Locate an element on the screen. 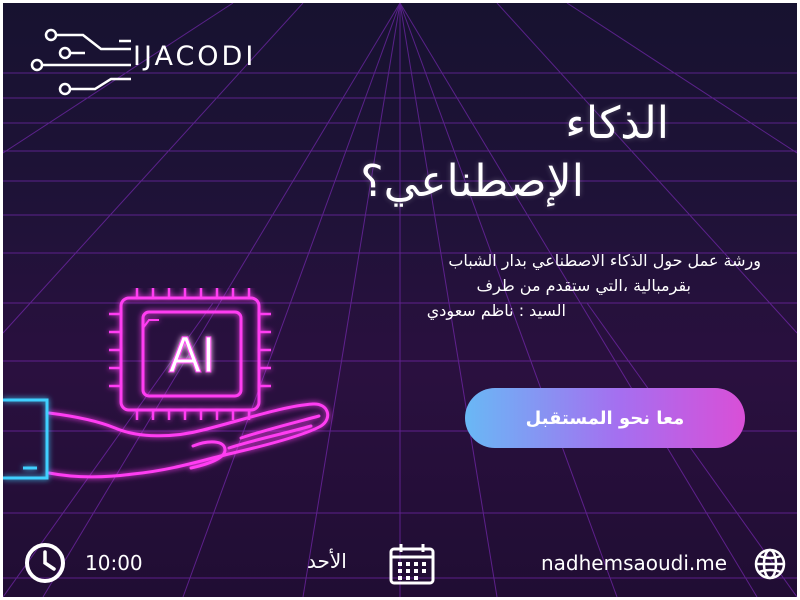 Image resolution: width=800 pixels, height=600 pixels. website-link: nadhemsaoudi.me is located at coordinates (634, 563).